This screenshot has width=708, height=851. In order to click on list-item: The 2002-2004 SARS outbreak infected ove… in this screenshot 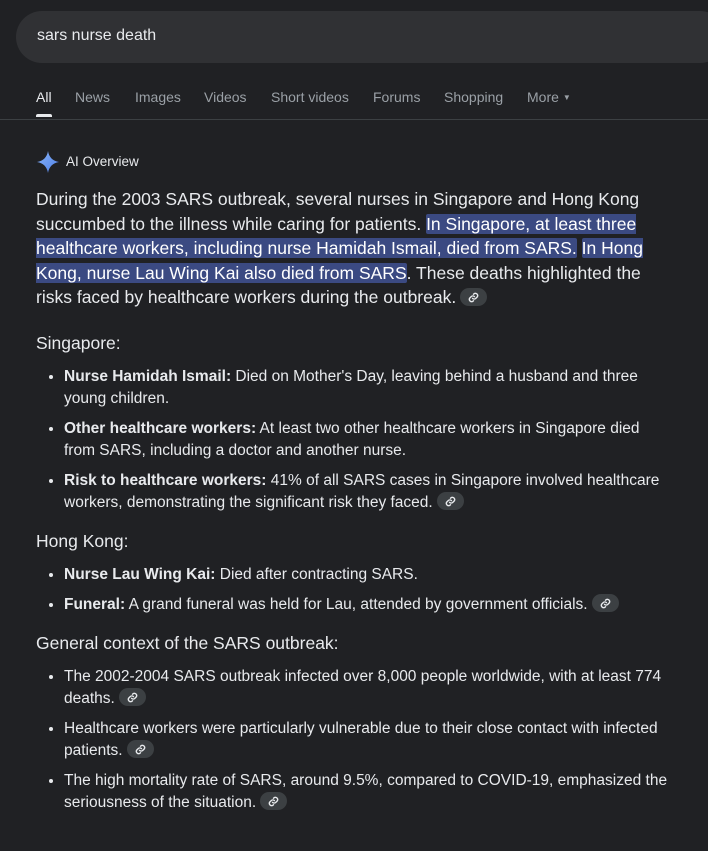, I will do `click(367, 688)`.